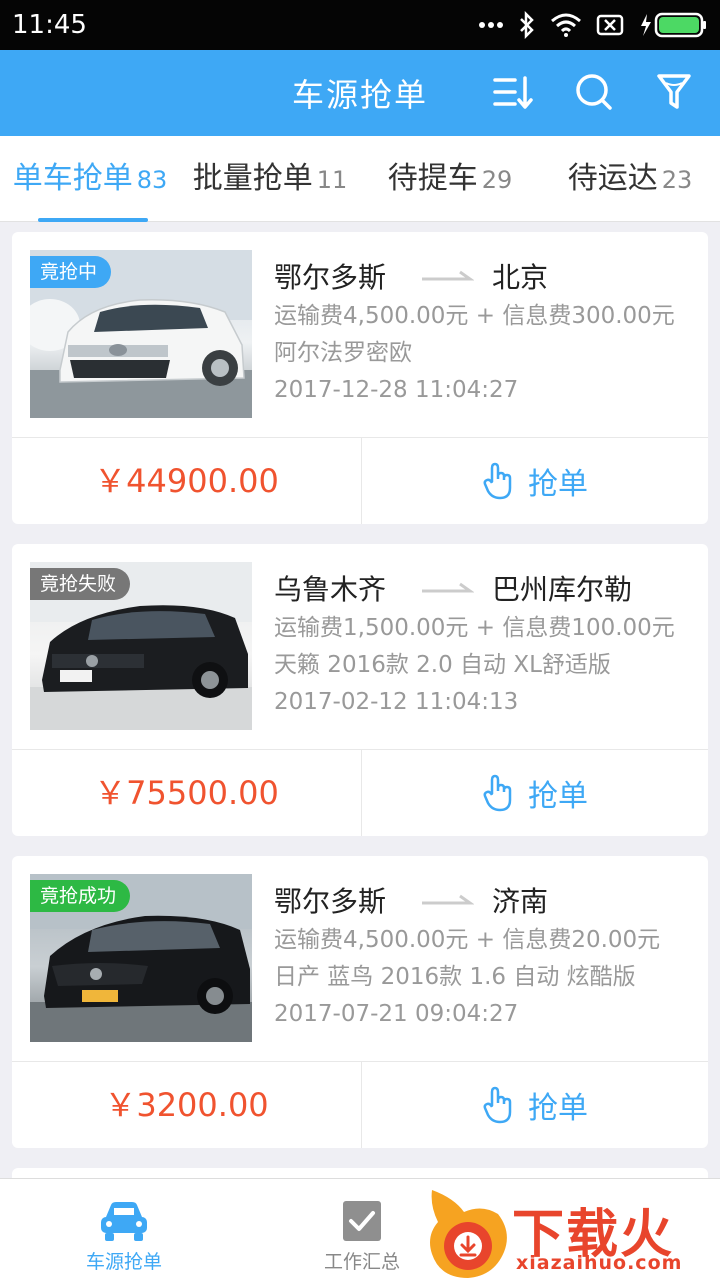 This screenshot has height=1280, width=720. I want to click on car-price: ￥44900.00, so click(187, 481).